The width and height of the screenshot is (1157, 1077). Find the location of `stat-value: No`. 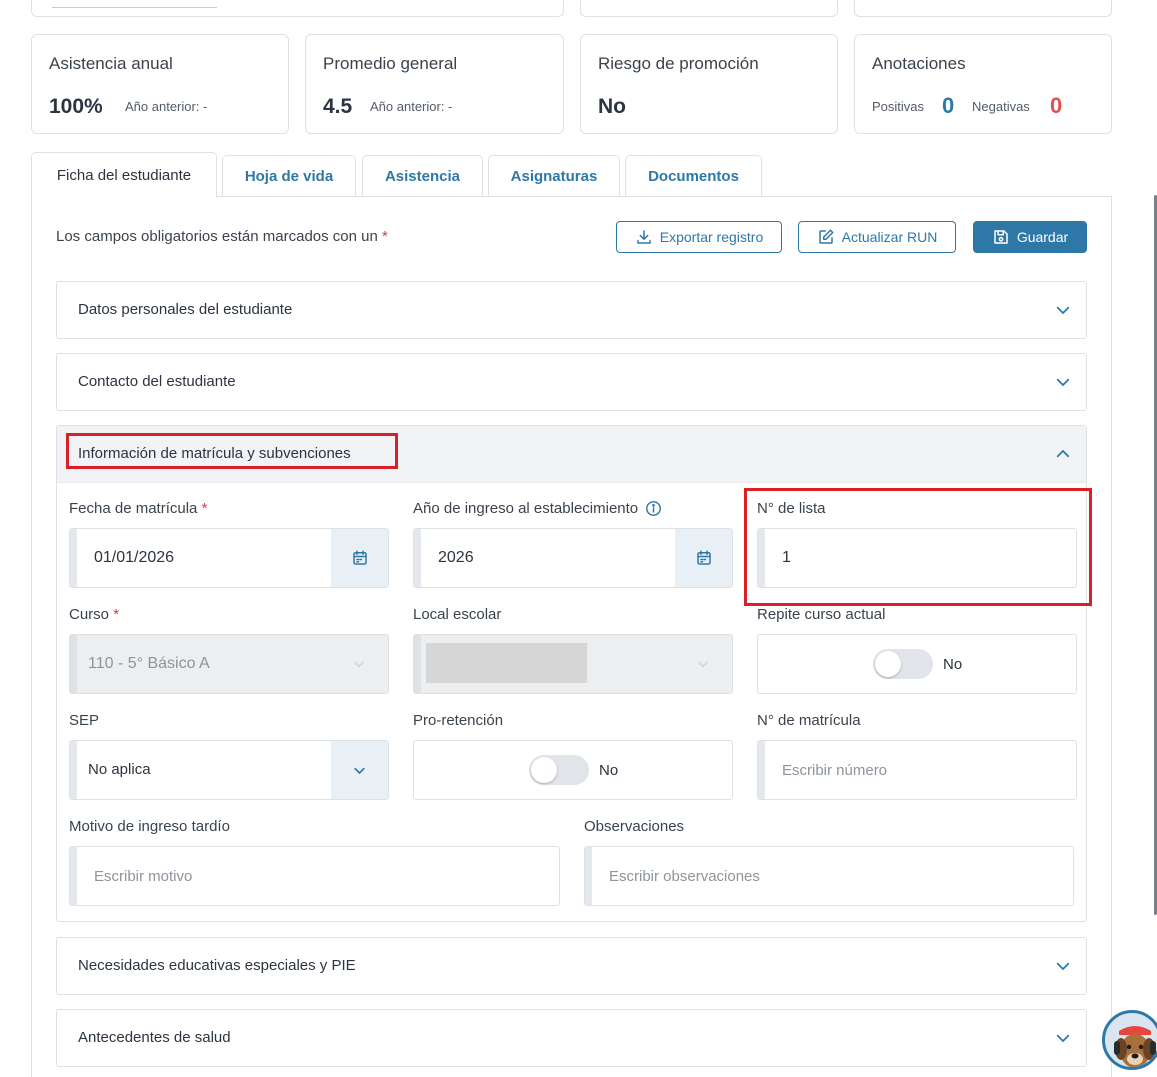

stat-value: No is located at coordinates (612, 106).